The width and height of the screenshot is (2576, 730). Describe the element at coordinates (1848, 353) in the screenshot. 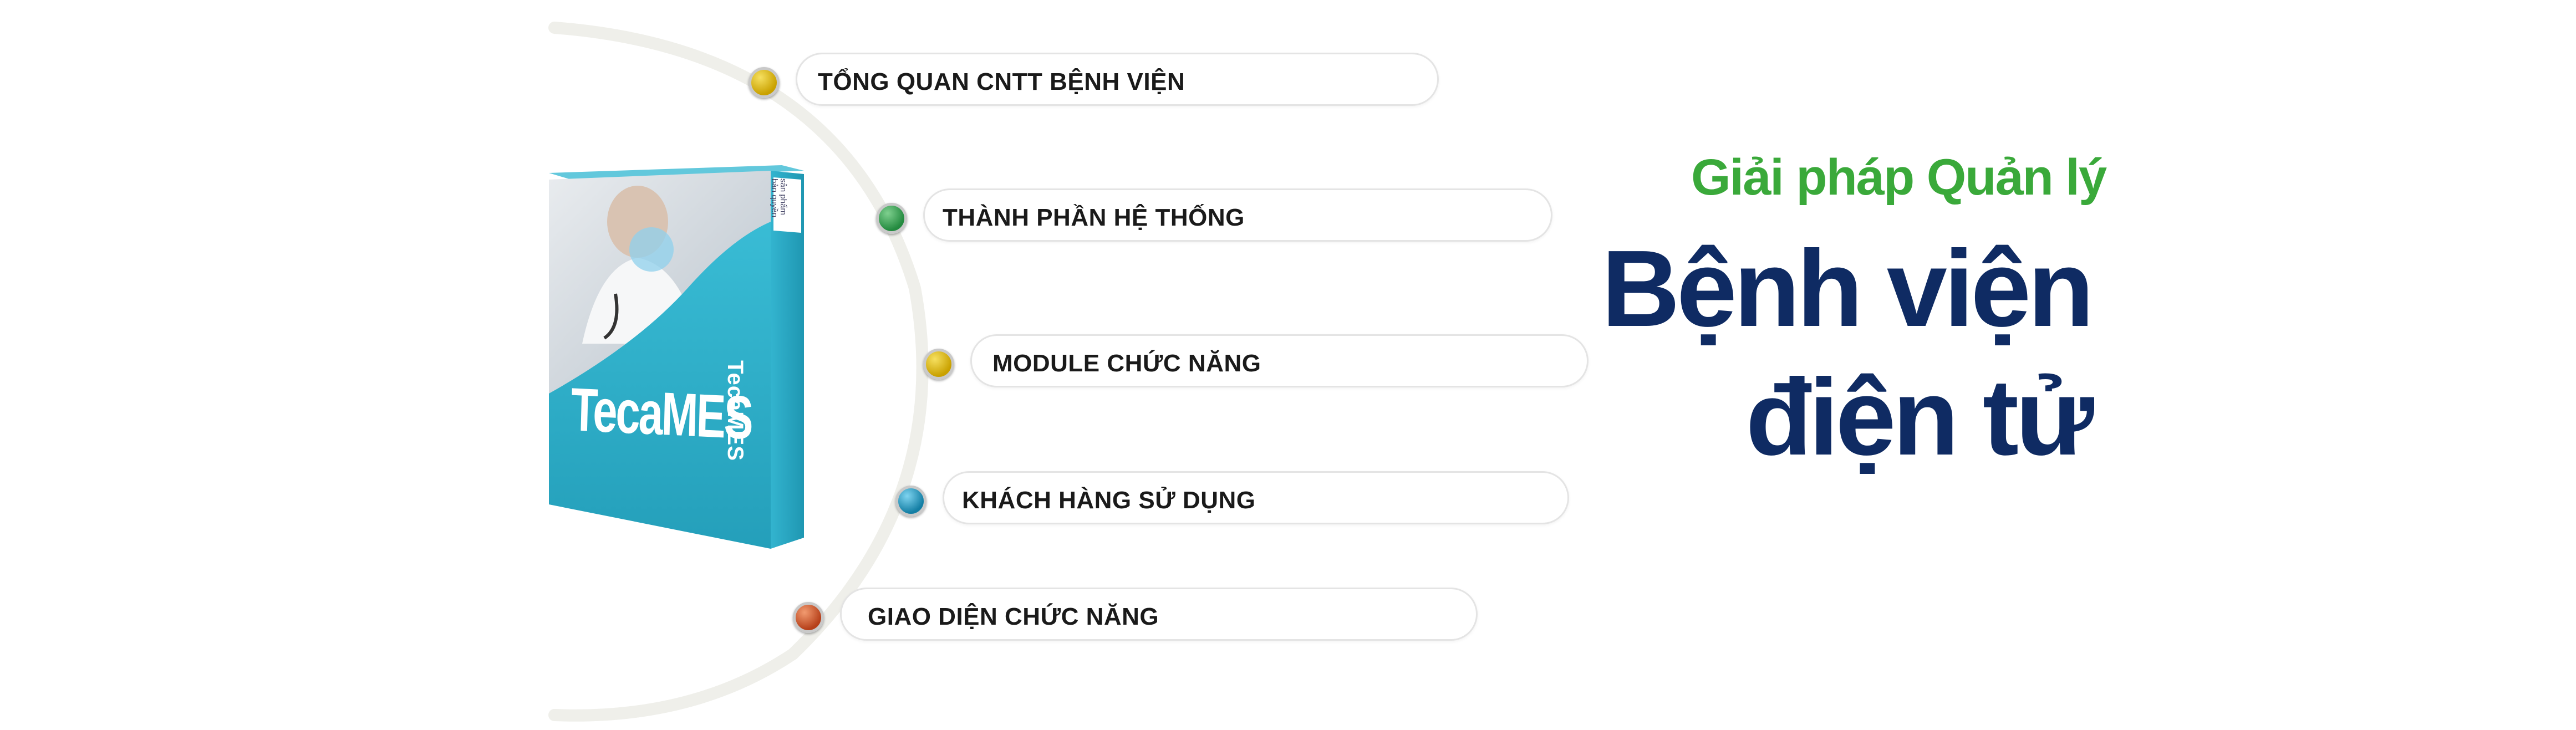

I see `headline-title: Bệnh viện điện tử` at that location.